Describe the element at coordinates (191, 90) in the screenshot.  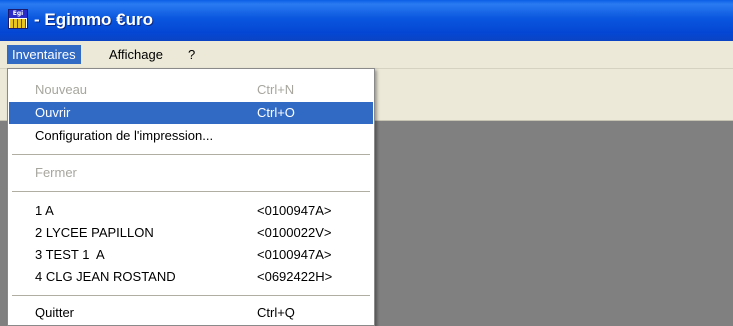
I see `menu-entry-nouveau: Nouveau Ctrl+N` at that location.